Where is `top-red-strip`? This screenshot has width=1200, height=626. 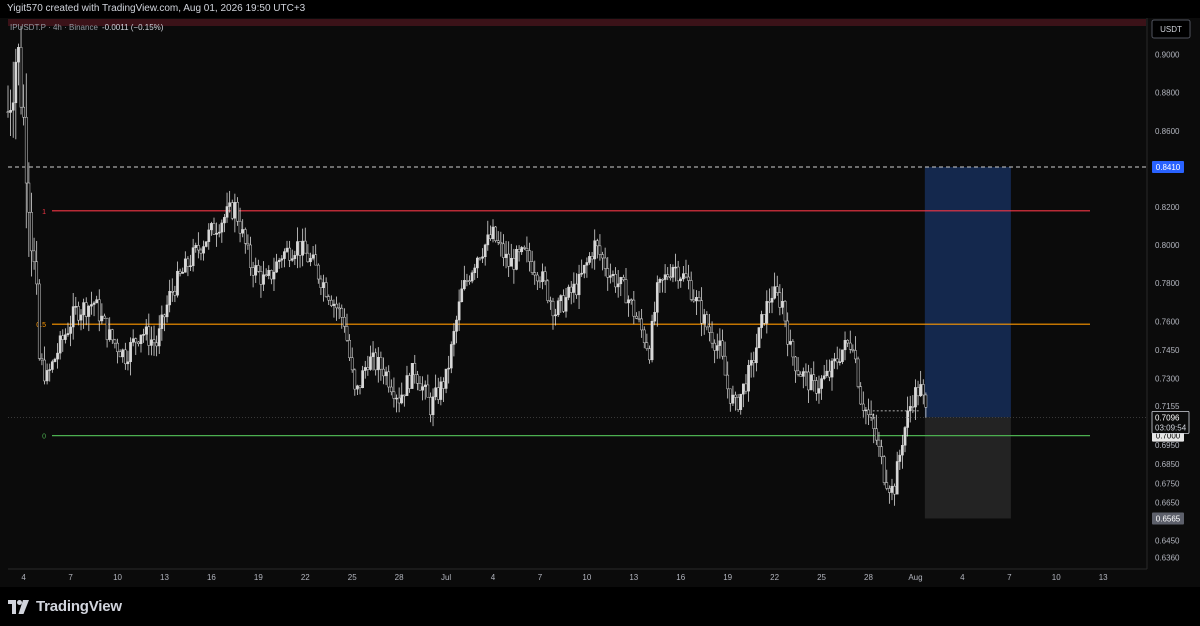 top-red-strip is located at coordinates (577, 22).